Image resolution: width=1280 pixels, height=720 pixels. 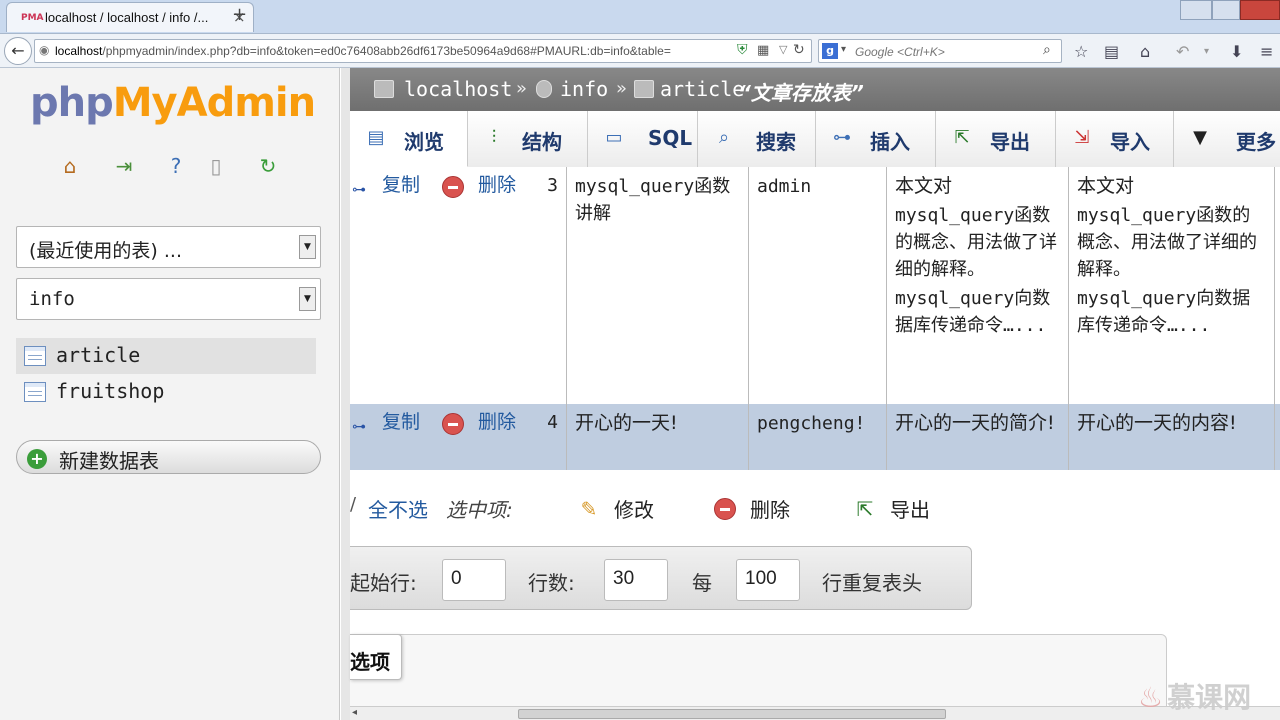 What do you see at coordinates (1196, 10) in the screenshot?
I see `window-minimize-button` at bounding box center [1196, 10].